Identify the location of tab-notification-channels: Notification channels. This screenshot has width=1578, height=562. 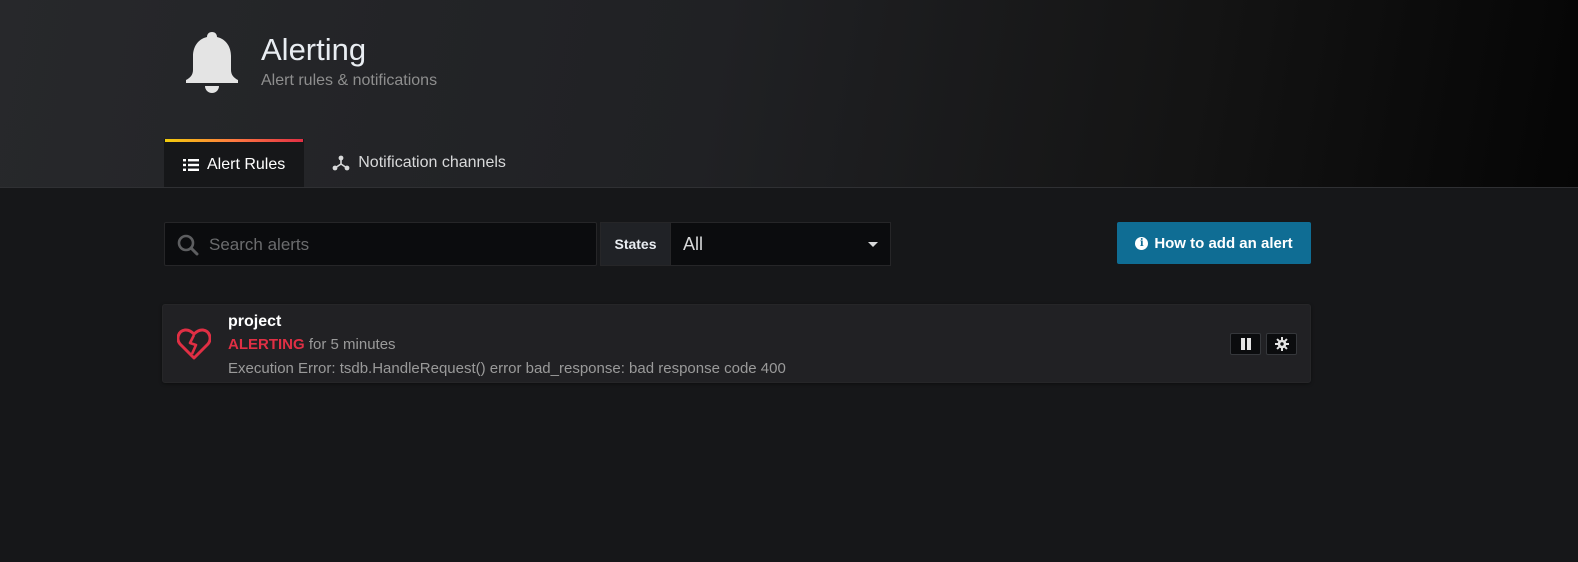
(414, 162).